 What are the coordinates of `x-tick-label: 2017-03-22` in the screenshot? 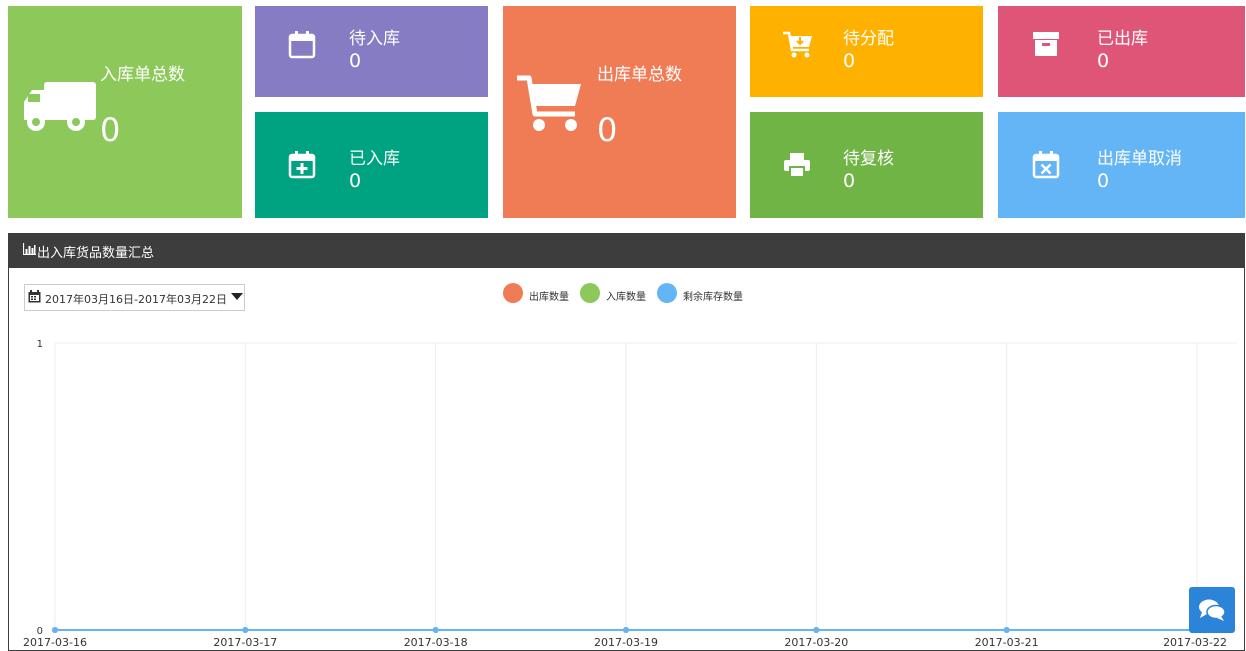 It's located at (1195, 642).